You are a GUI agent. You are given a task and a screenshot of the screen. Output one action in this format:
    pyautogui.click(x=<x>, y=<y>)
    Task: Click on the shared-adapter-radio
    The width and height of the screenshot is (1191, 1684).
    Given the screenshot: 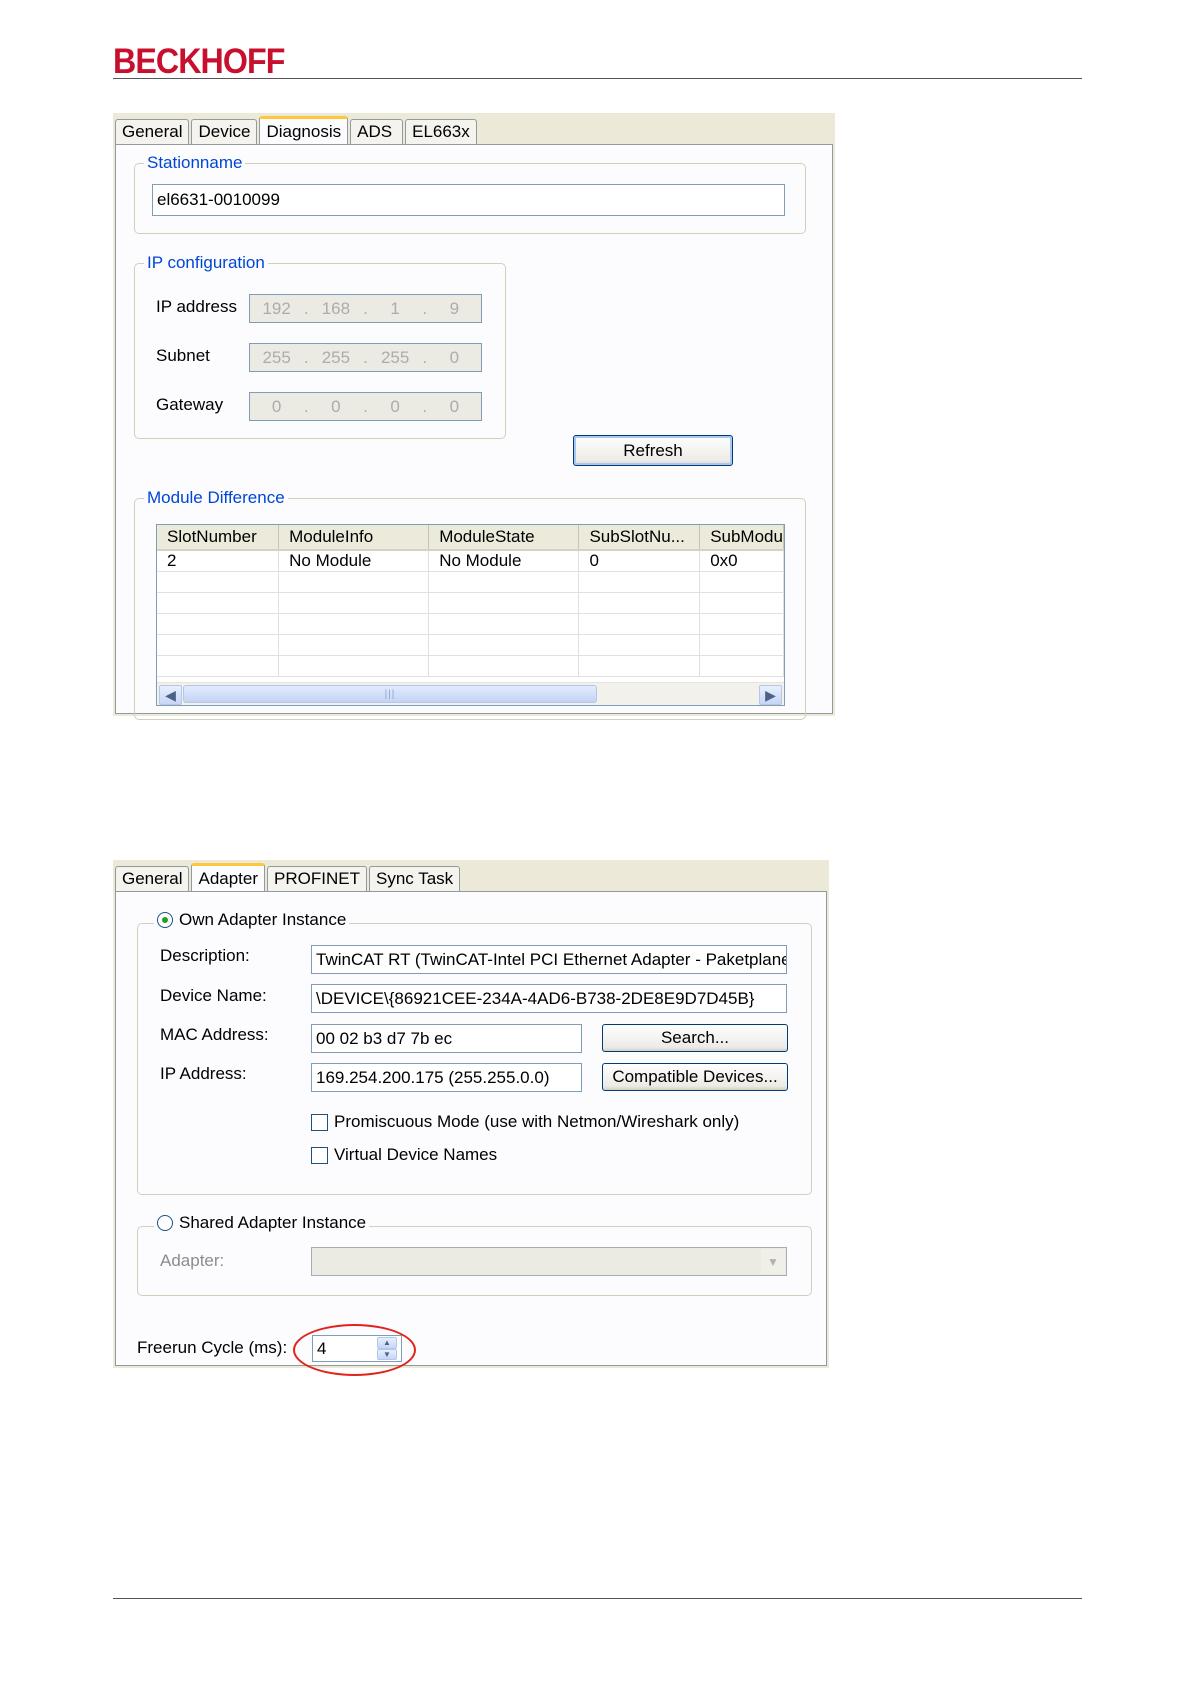 What is the action you would take?
    pyautogui.click(x=165, y=1223)
    